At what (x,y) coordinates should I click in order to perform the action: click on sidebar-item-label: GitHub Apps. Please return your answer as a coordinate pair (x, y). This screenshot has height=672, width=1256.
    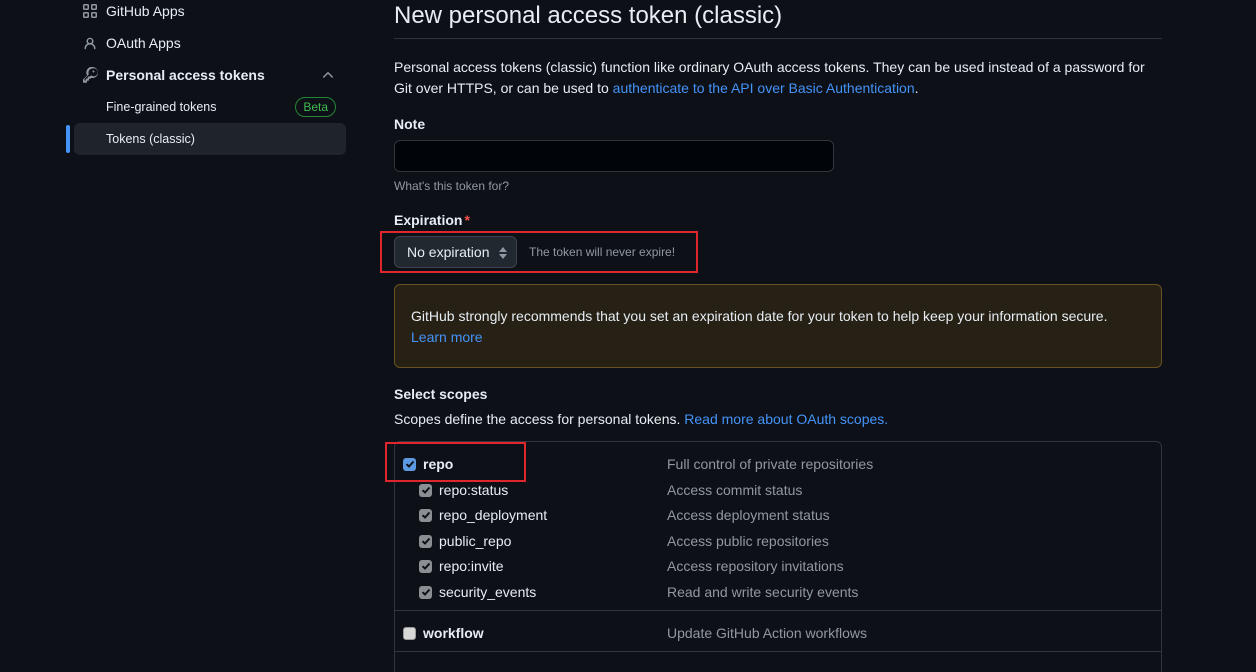
    Looking at the image, I should click on (145, 11).